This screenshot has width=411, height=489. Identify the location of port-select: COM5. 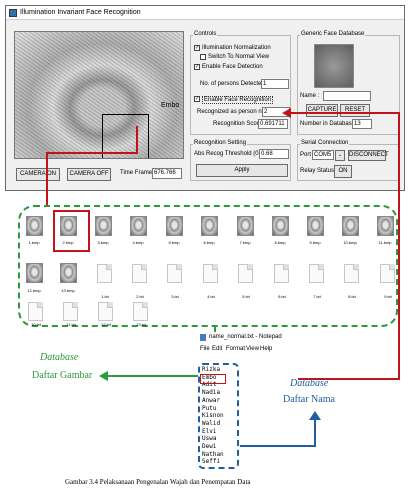
(323, 155).